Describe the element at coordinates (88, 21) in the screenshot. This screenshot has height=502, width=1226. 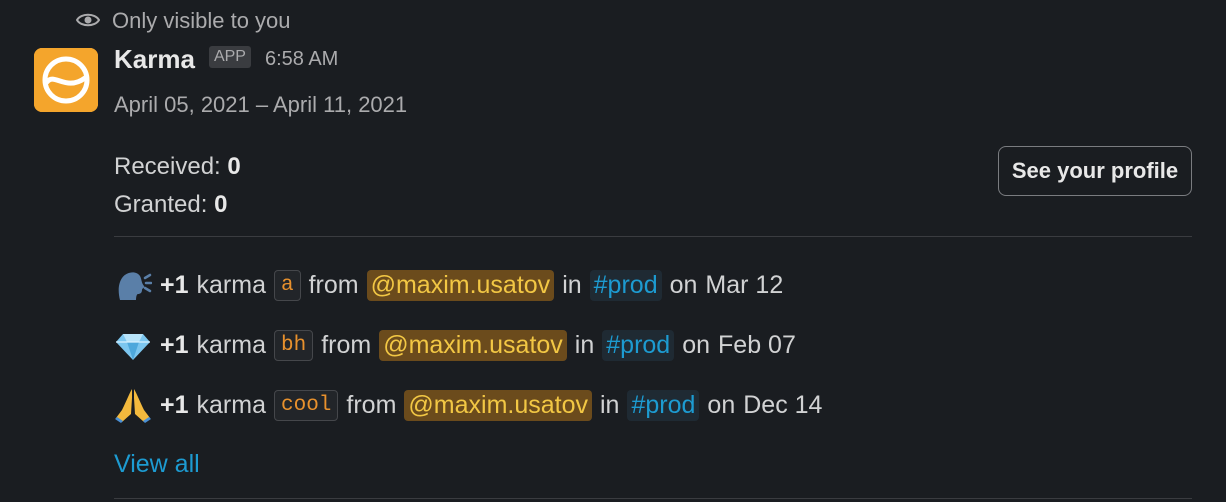
I see `eye-icon` at that location.